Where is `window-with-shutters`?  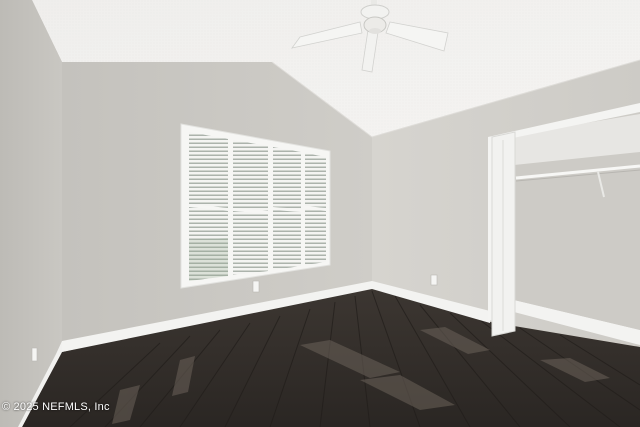
window-with-shutters is located at coordinates (255, 206).